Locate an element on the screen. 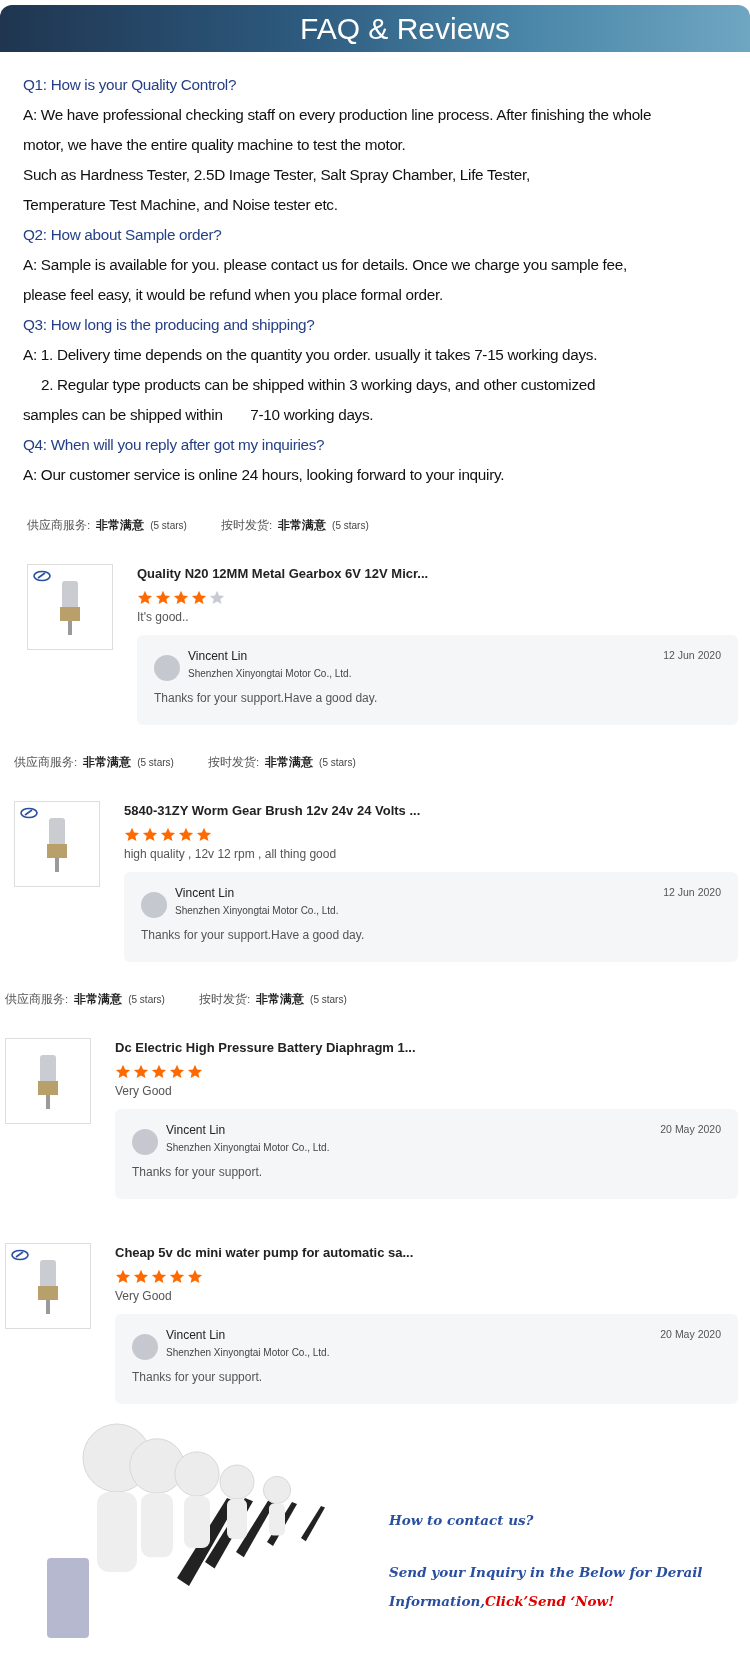  faq-question: Q2: How about Sample order? is located at coordinates (123, 235).